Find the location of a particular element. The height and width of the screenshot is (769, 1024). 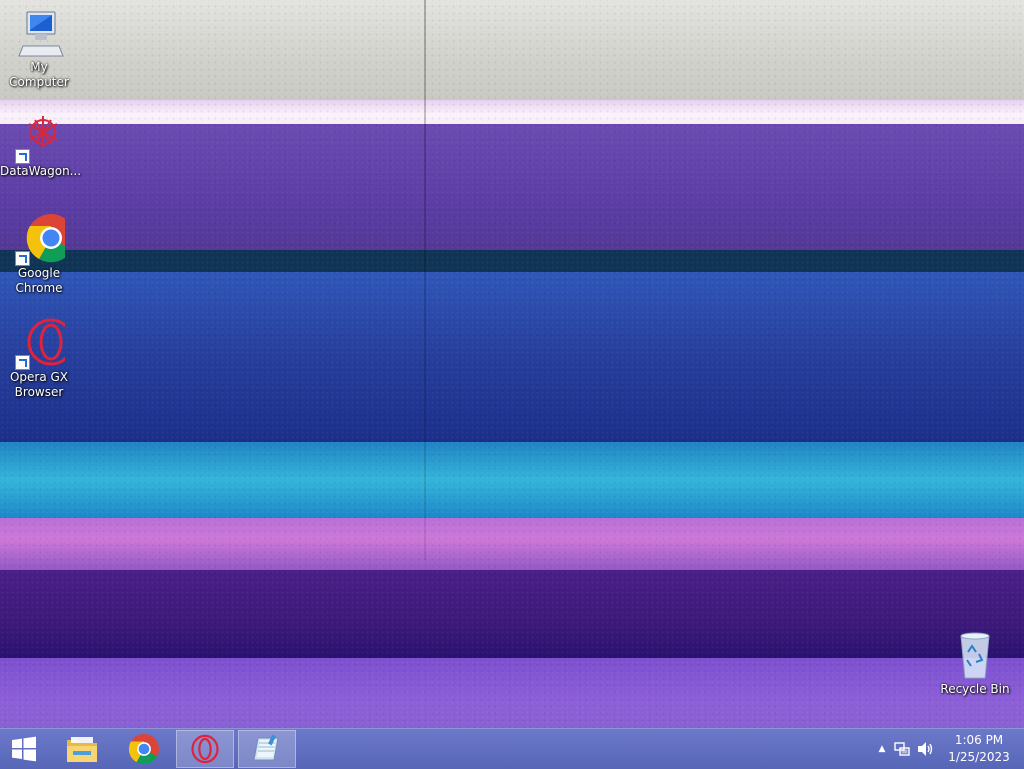

recycle-bin-icon is located at coordinates (975, 656).